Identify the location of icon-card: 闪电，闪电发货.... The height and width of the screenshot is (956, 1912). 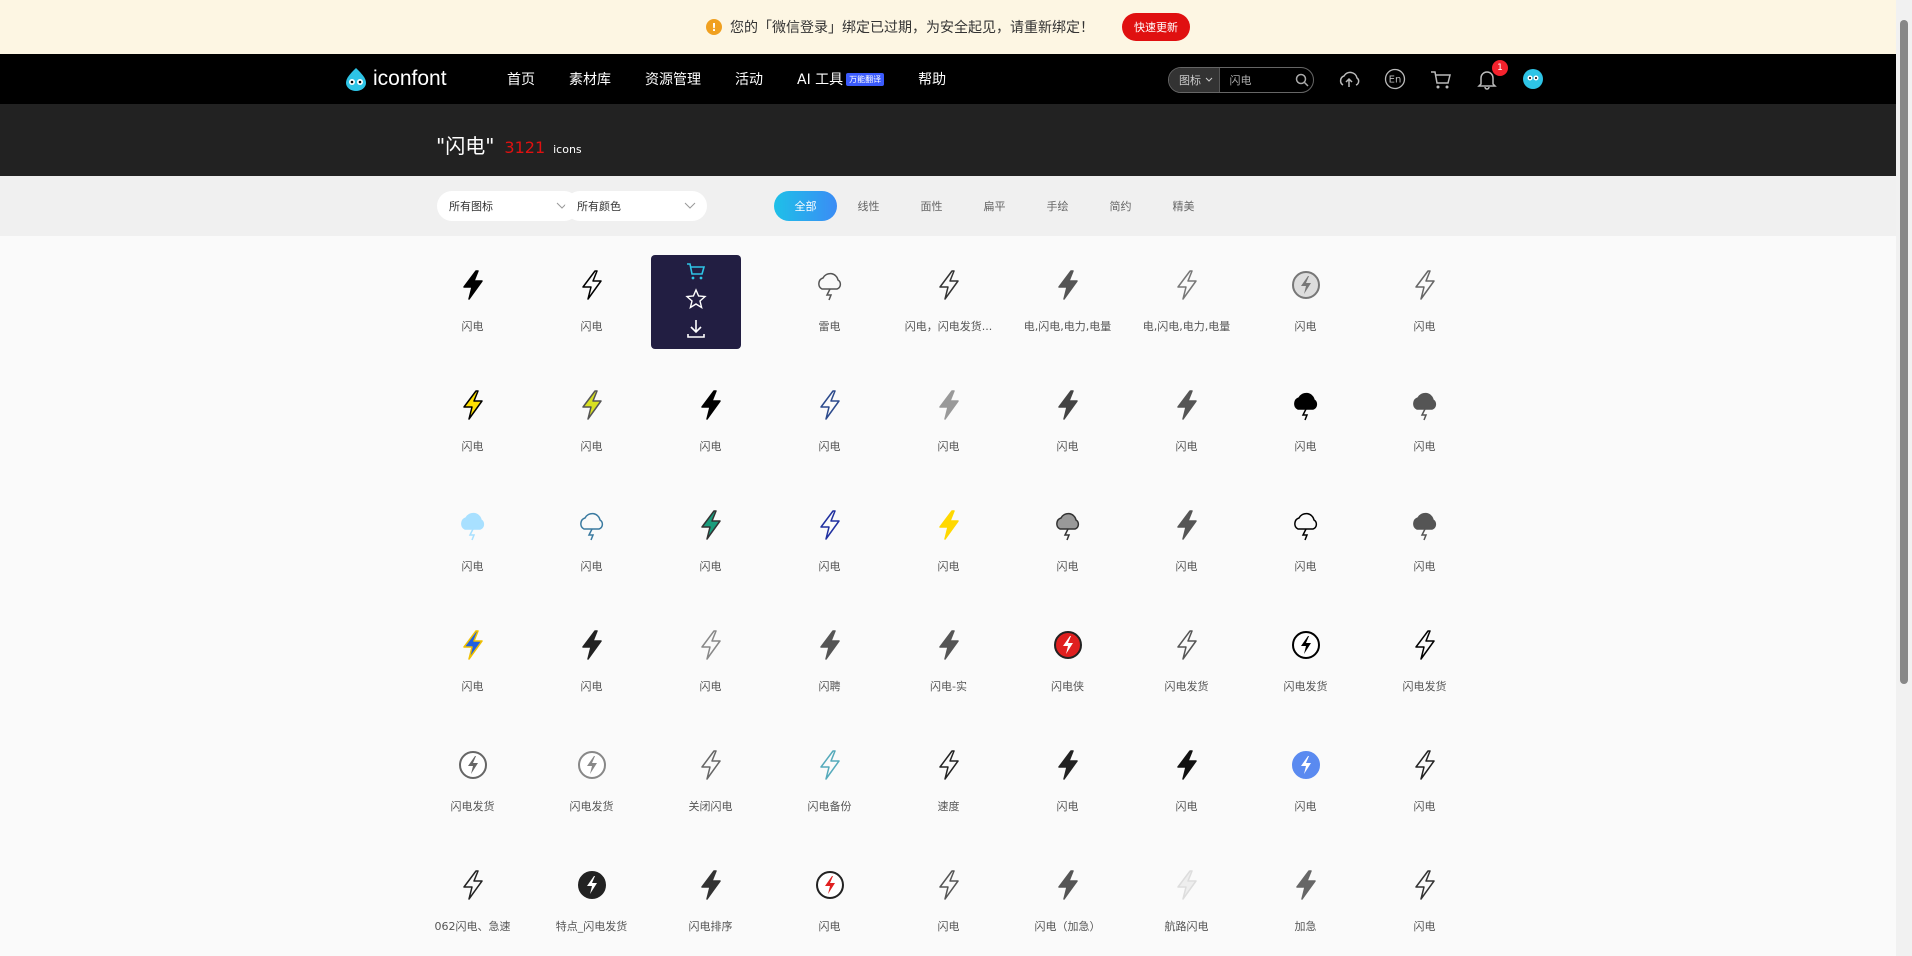
(948, 304).